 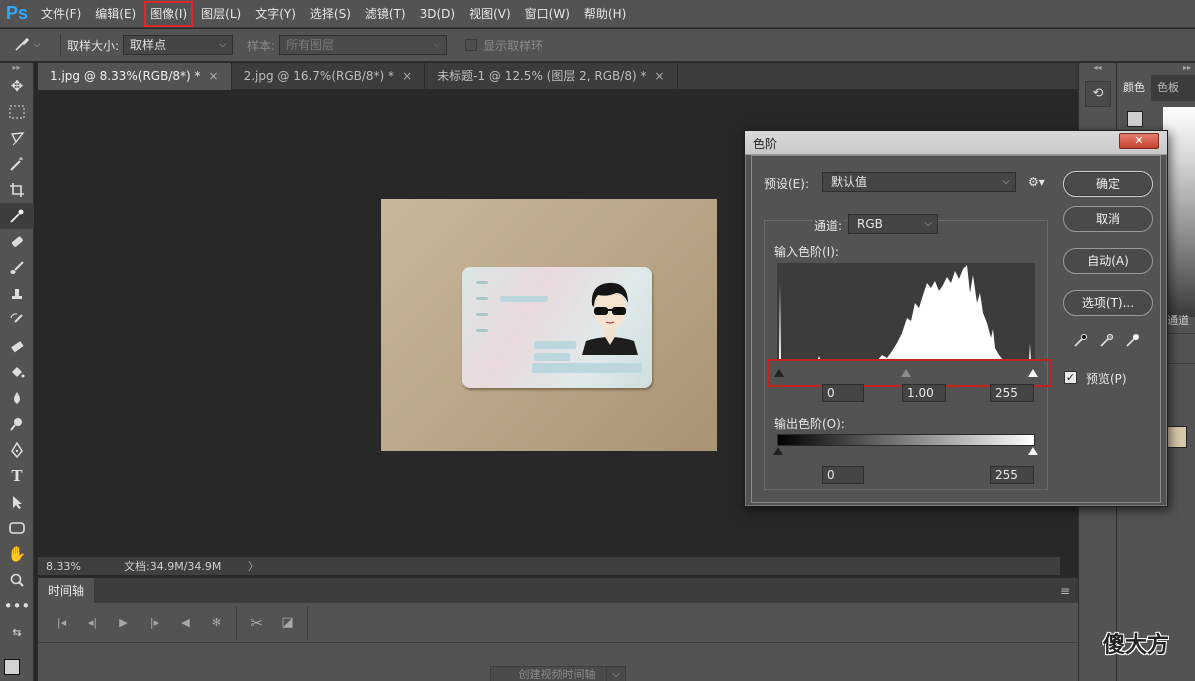 What do you see at coordinates (843, 393) in the screenshot?
I see `input-black-field: 0` at bounding box center [843, 393].